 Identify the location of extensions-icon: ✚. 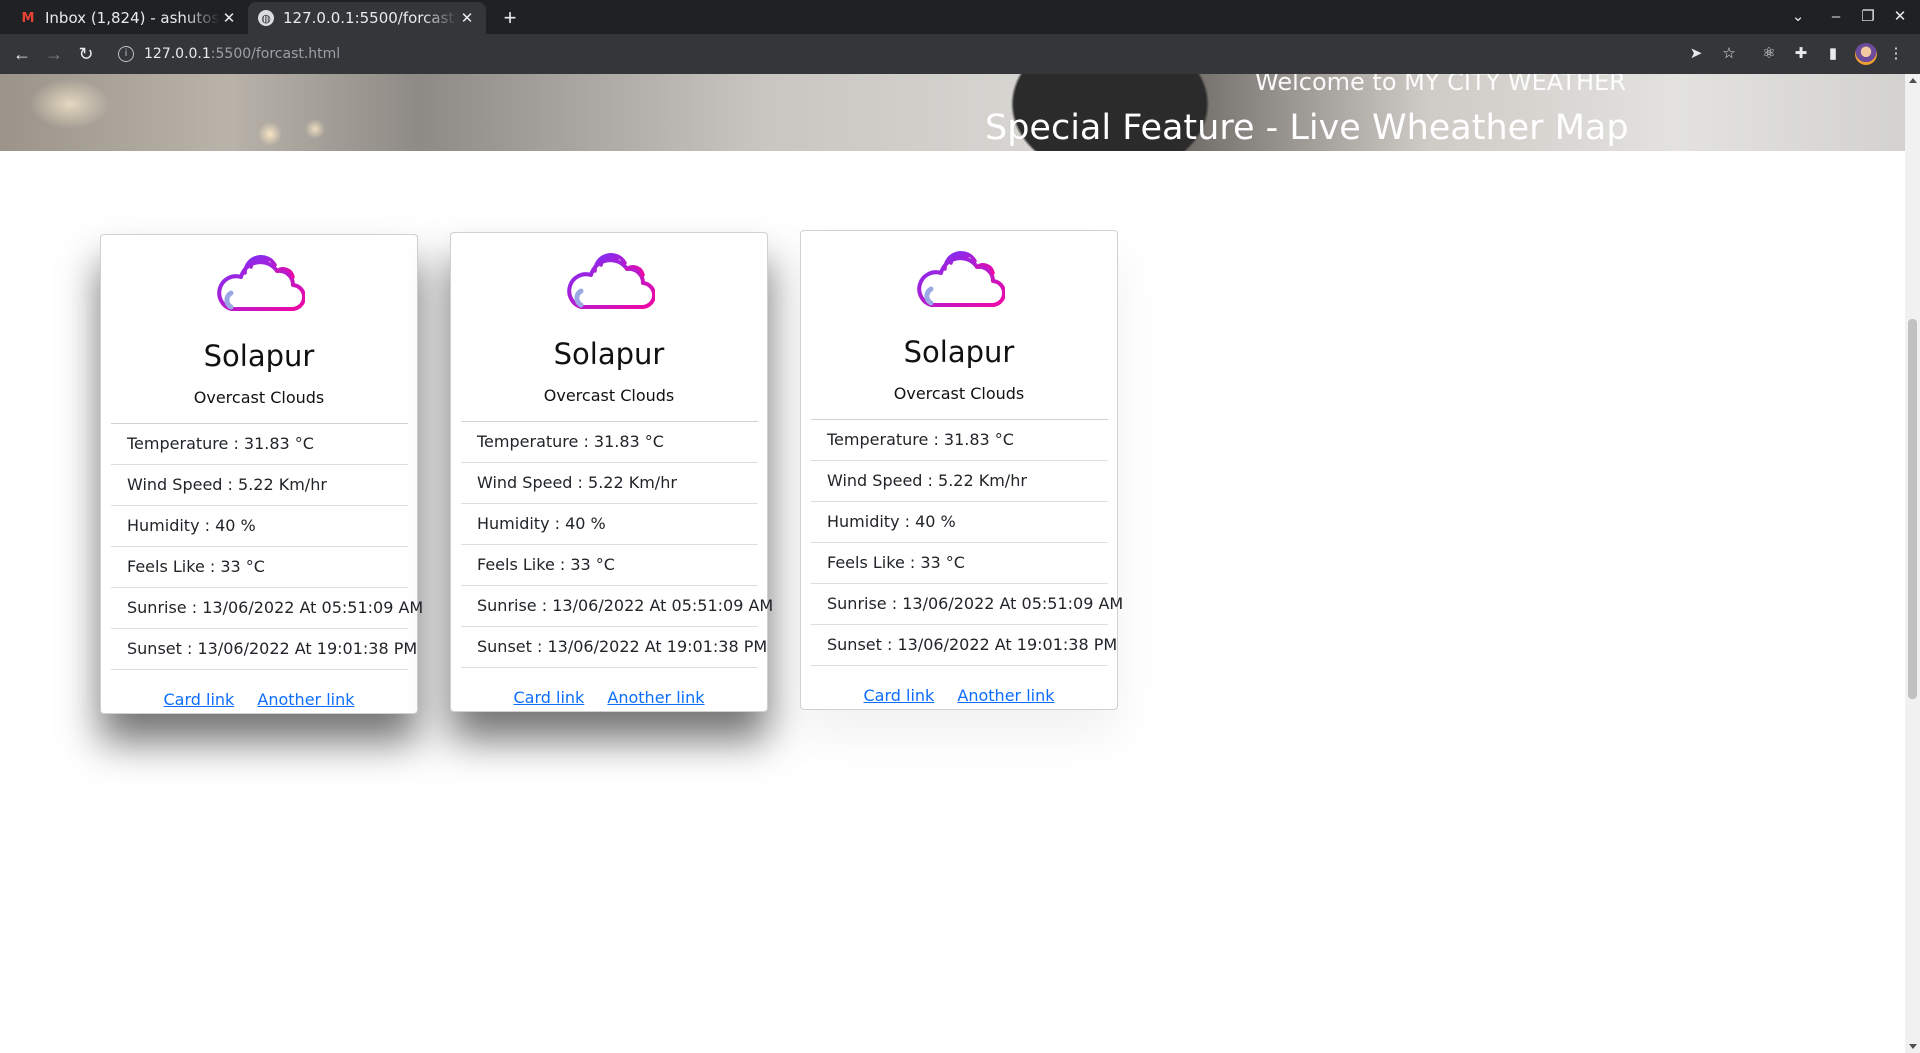
(1801, 54).